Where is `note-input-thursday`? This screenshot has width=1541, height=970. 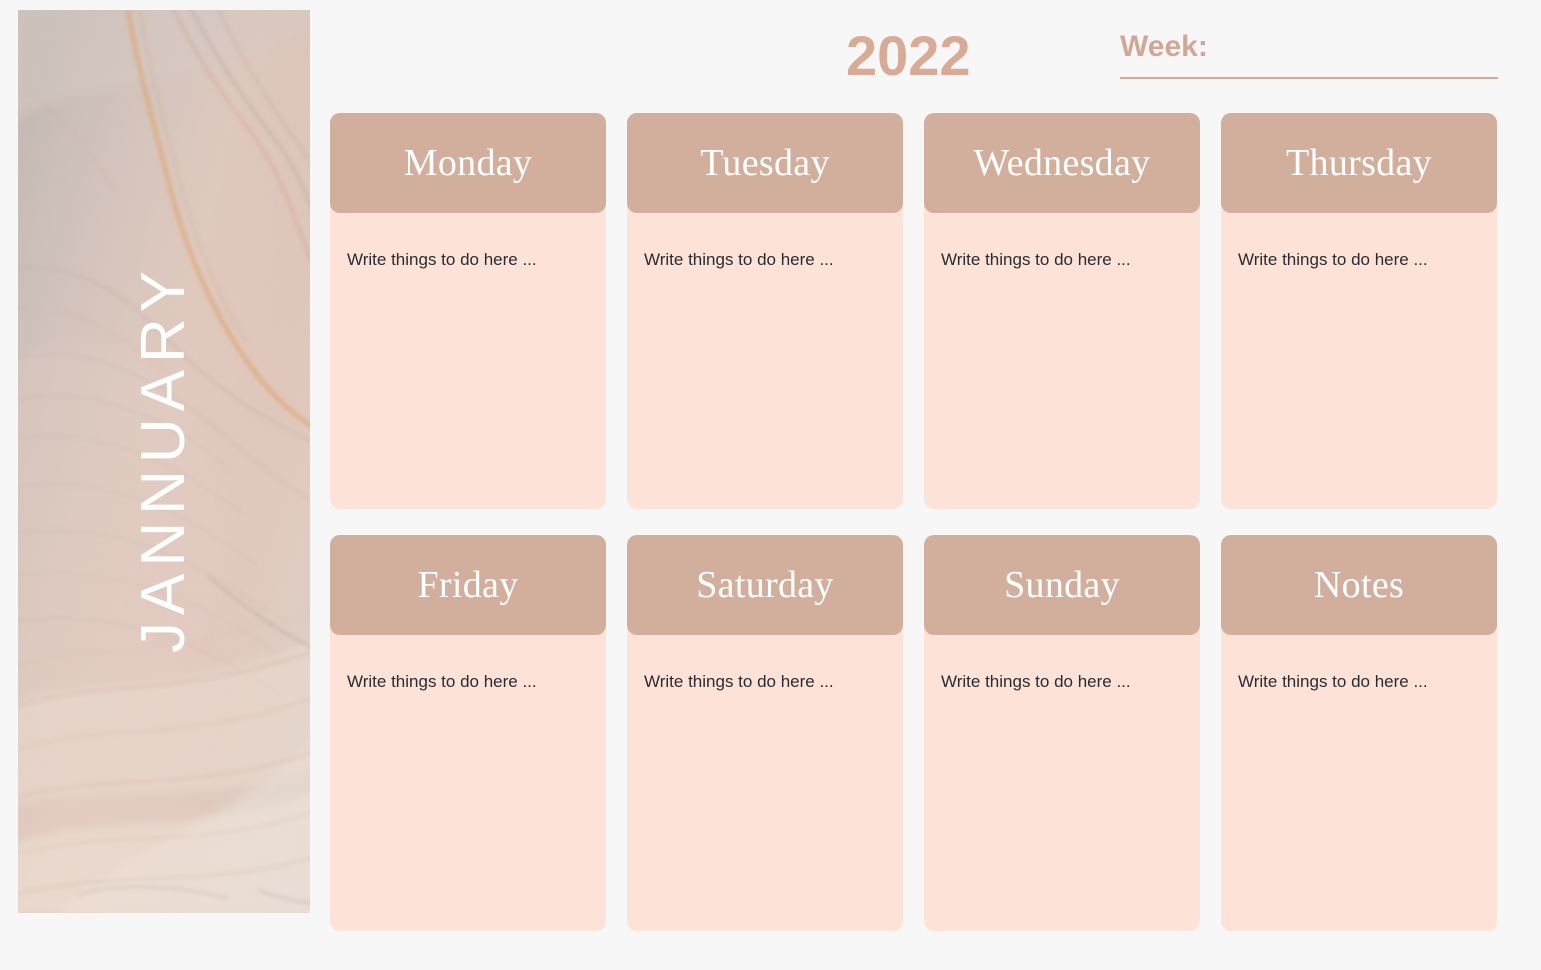 note-input-thursday is located at coordinates (1360, 367).